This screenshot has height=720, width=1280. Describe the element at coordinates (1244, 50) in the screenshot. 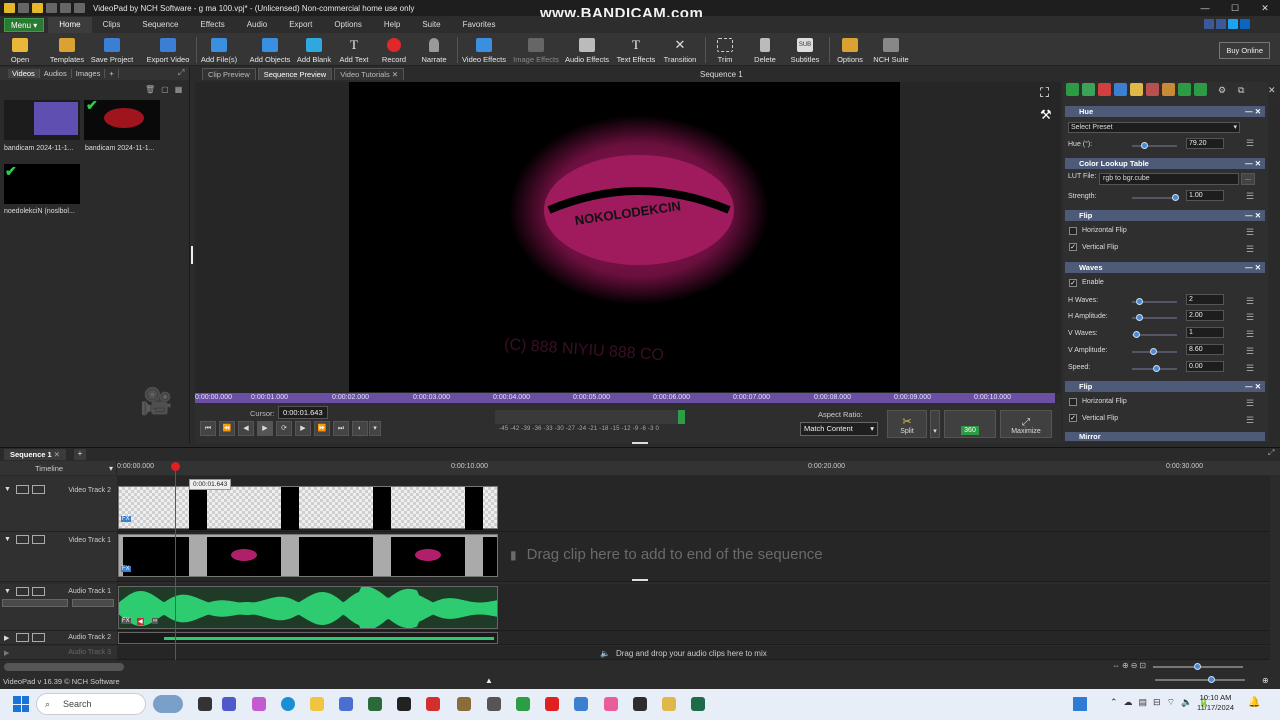

I see `buy-online-button: Buy Online` at that location.